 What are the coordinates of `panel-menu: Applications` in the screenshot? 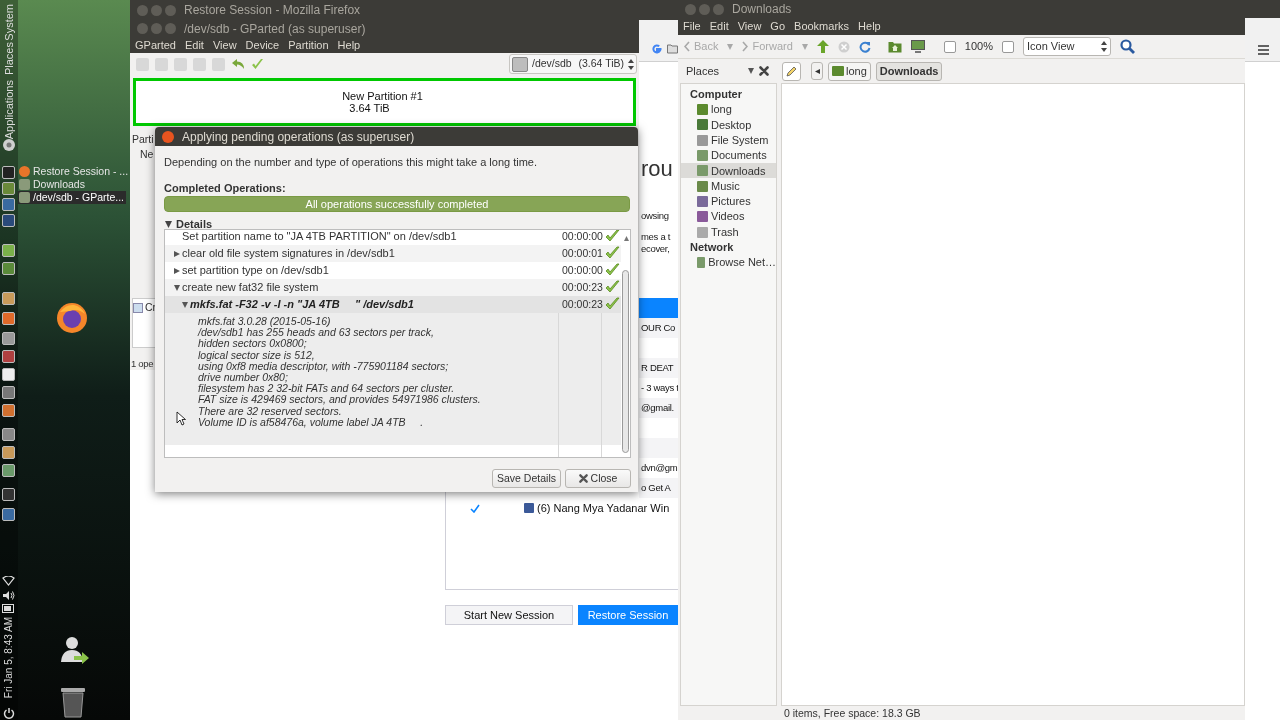 It's located at (9, 110).